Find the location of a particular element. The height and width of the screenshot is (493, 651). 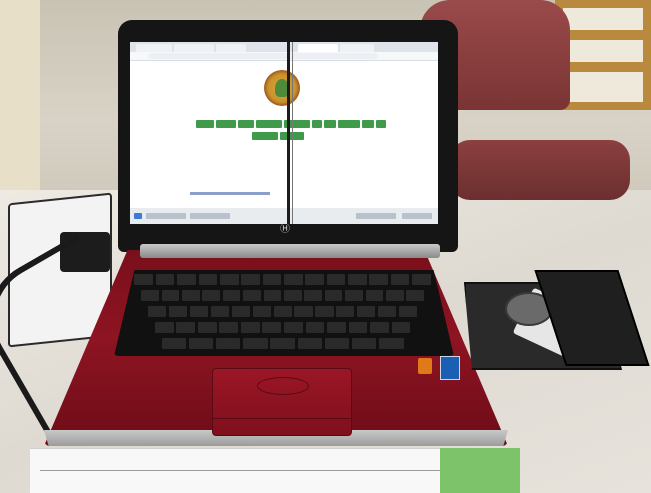

keyboard is located at coordinates (284, 313).